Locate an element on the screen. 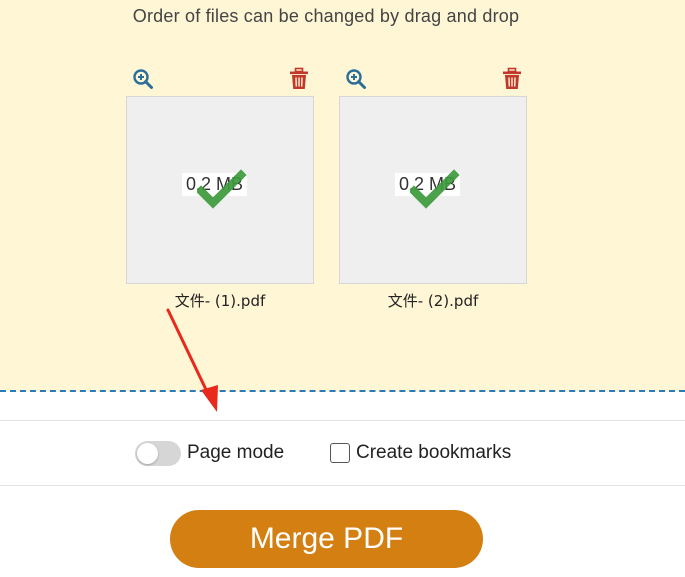 The width and height of the screenshot is (685, 577). merge-options: Page mode Create bookmarks is located at coordinates (342, 453).